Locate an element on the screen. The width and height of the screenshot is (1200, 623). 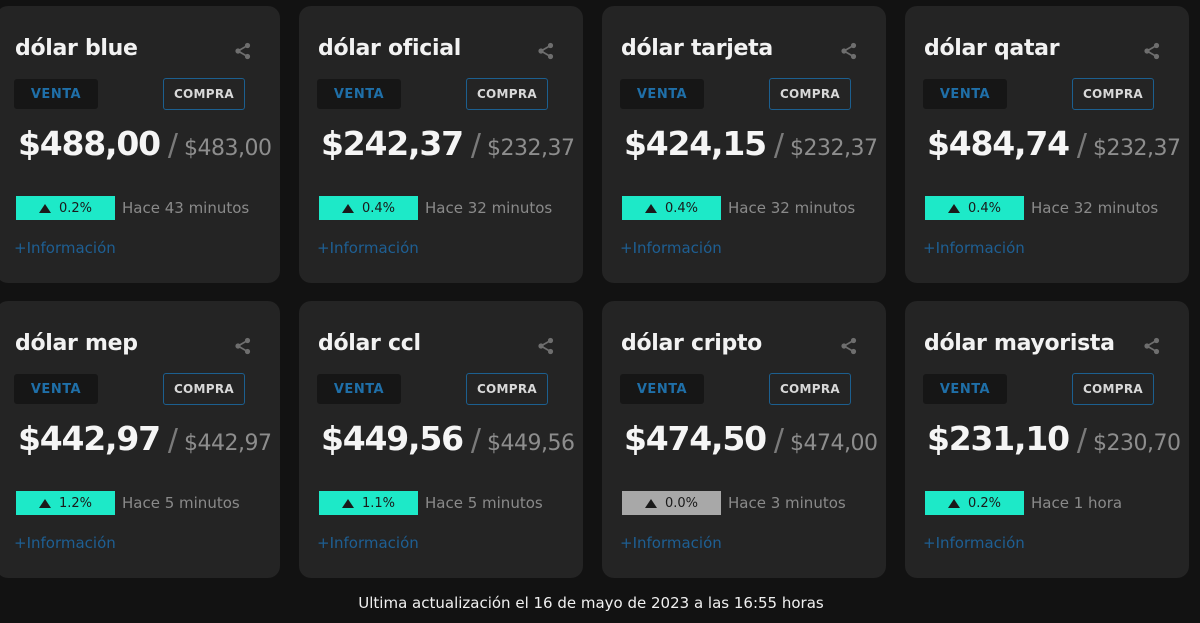
change-badge: 1.1% is located at coordinates (368, 503).